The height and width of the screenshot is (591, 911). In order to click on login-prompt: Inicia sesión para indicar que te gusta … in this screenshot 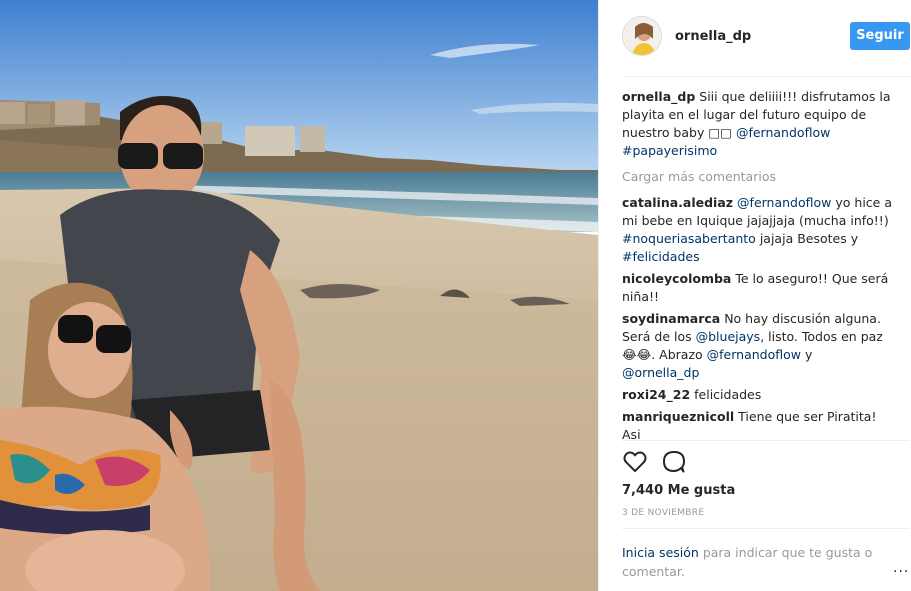, I will do `click(748, 562)`.